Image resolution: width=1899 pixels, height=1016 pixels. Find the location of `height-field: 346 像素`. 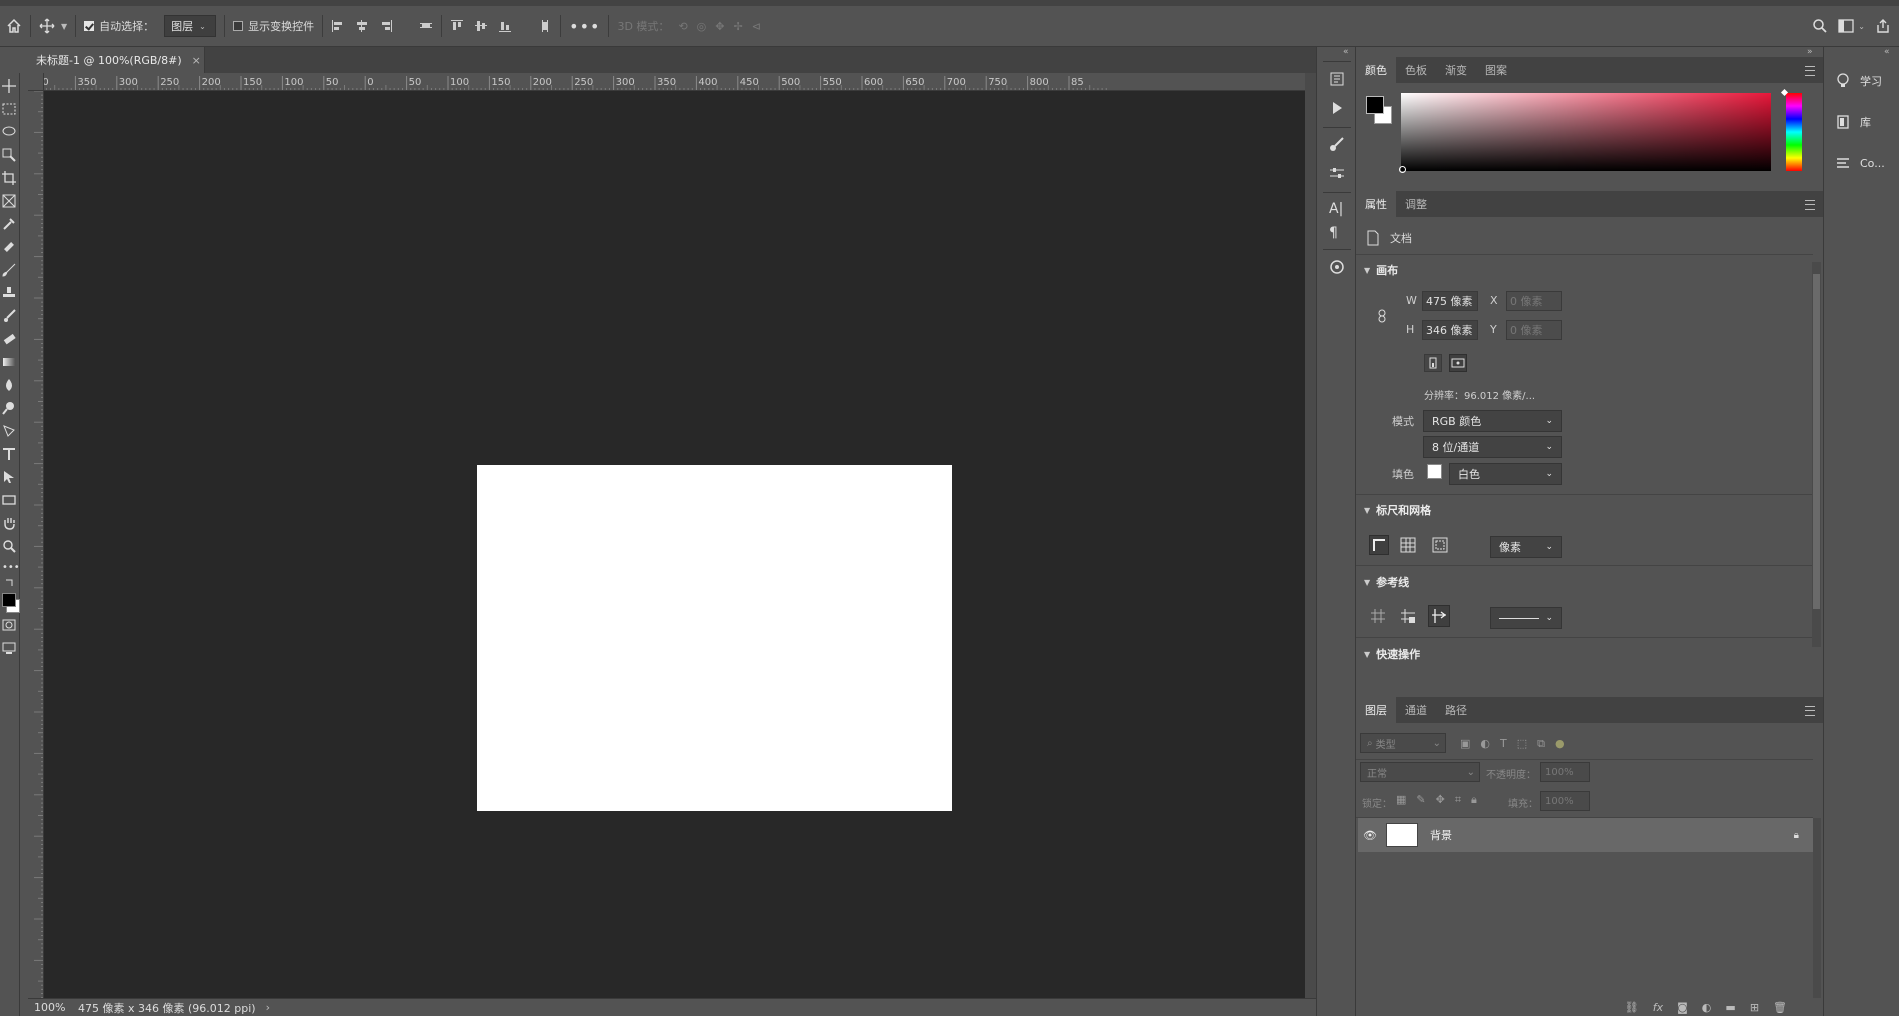

height-field: 346 像素 is located at coordinates (1450, 330).